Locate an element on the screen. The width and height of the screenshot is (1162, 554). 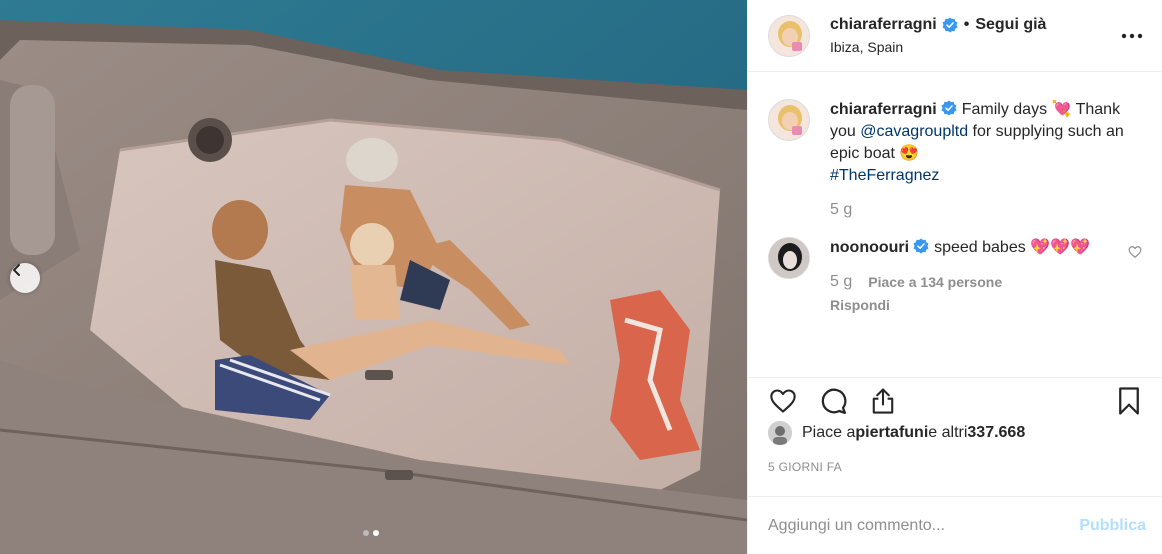
comment-text: speed babes 💖💖💖 is located at coordinates (1012, 247).